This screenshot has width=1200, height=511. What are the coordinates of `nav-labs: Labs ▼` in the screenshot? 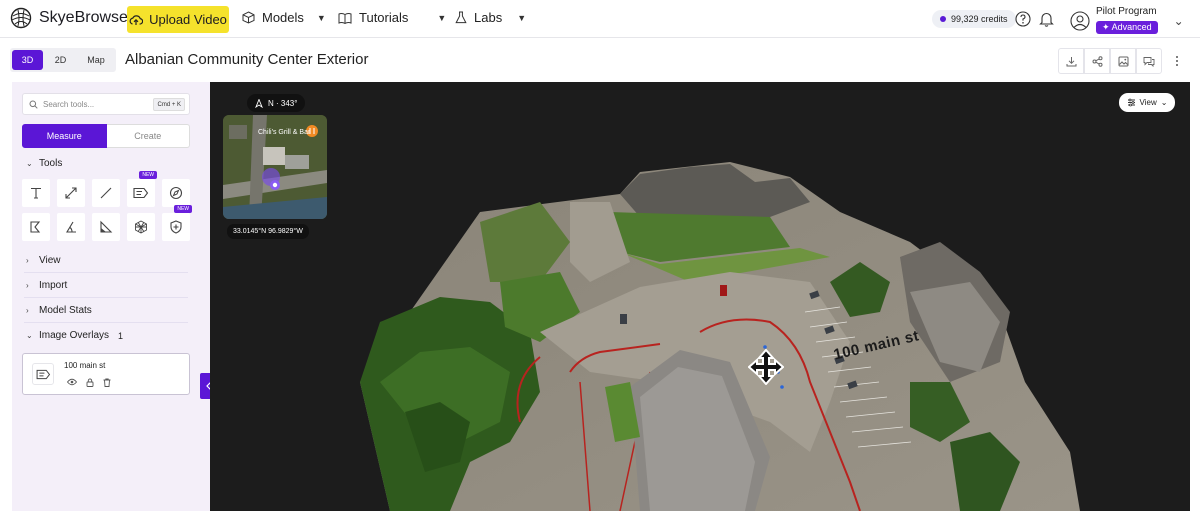 It's located at (490, 17).